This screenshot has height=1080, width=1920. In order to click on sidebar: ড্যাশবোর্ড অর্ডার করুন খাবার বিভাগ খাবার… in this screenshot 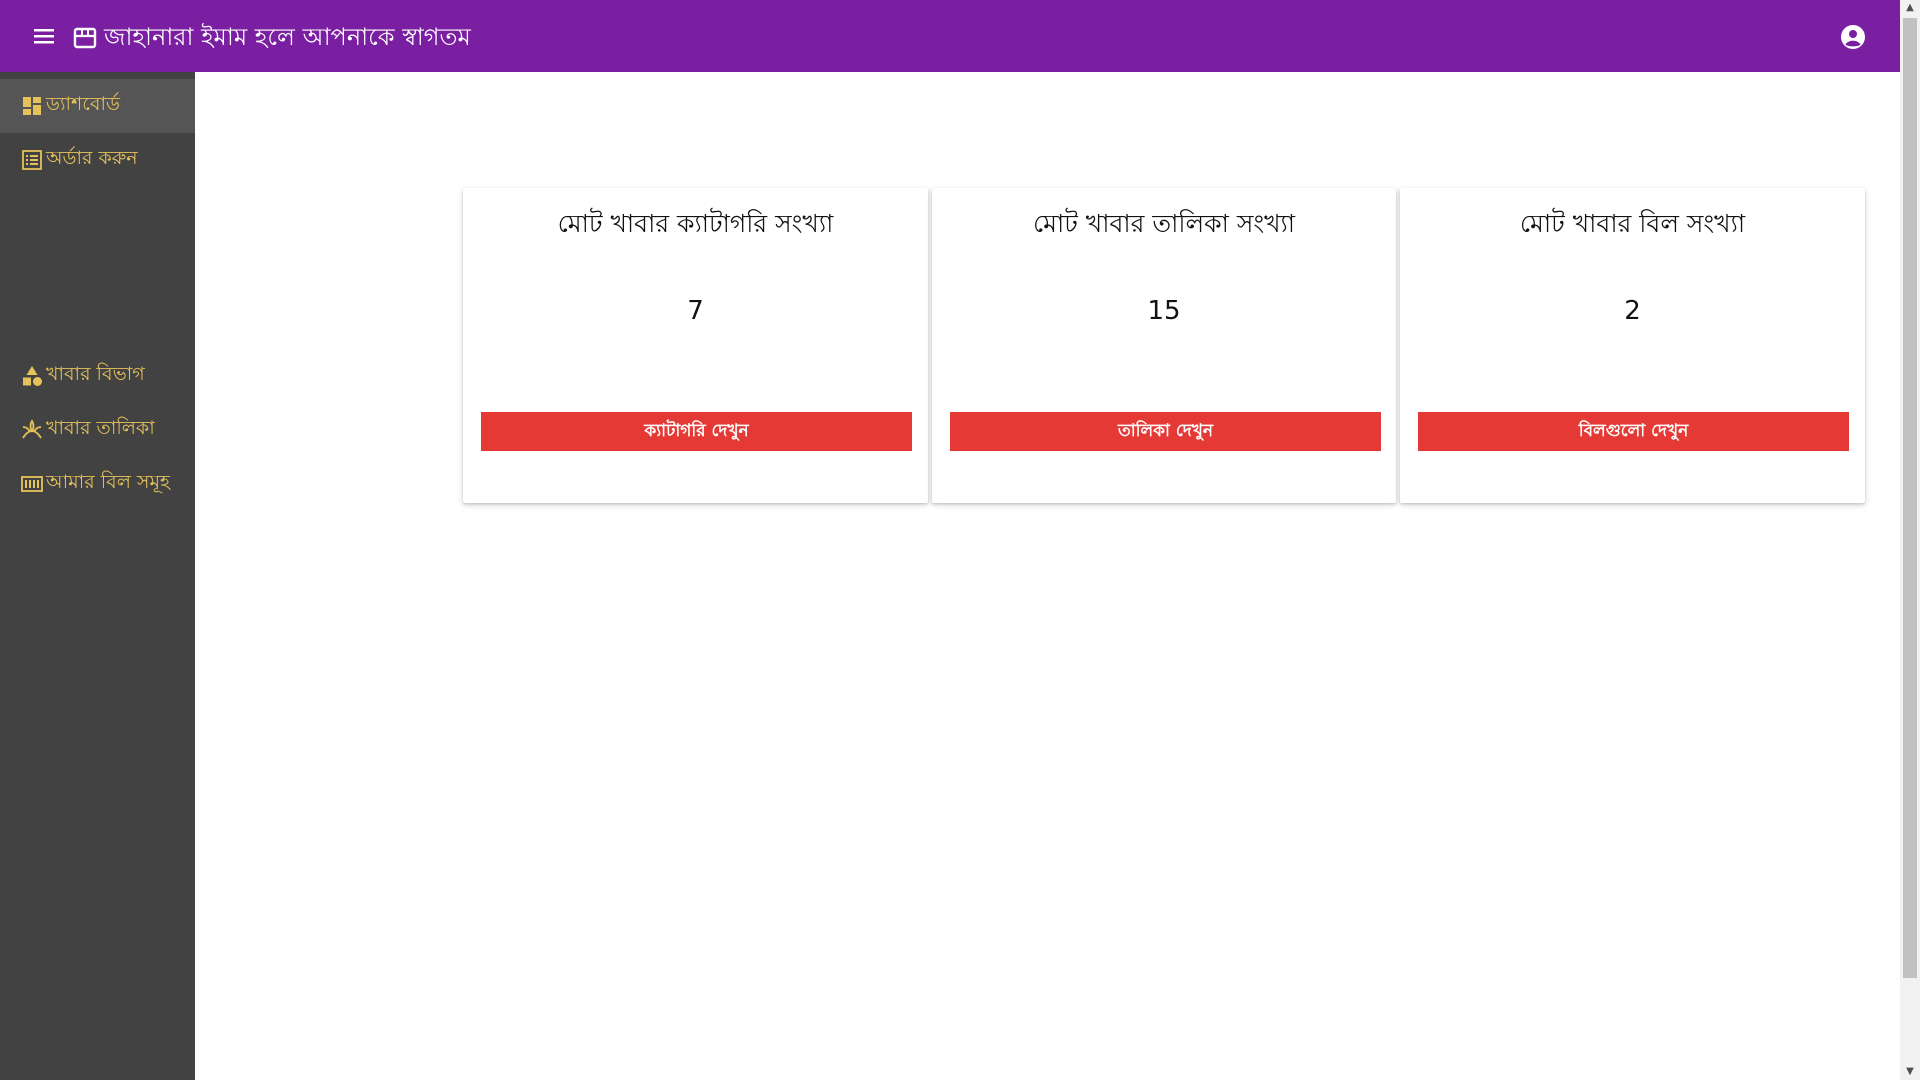, I will do `click(97, 576)`.